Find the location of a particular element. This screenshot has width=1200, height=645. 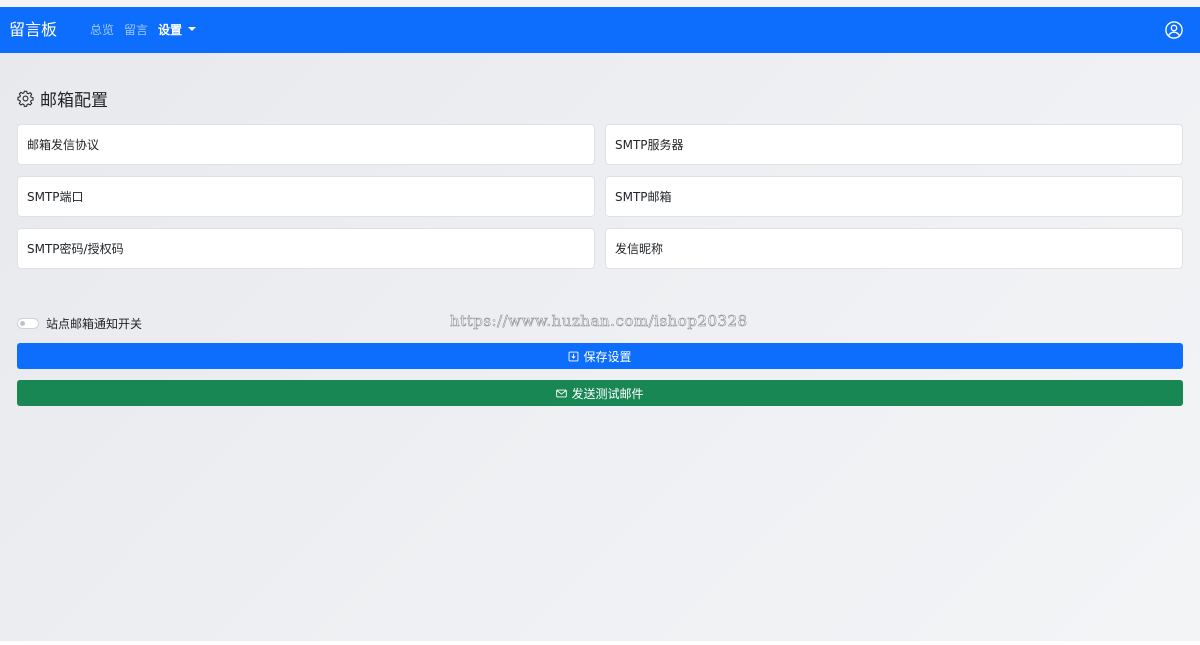

brand-title: 留言板 is located at coordinates (33, 30).